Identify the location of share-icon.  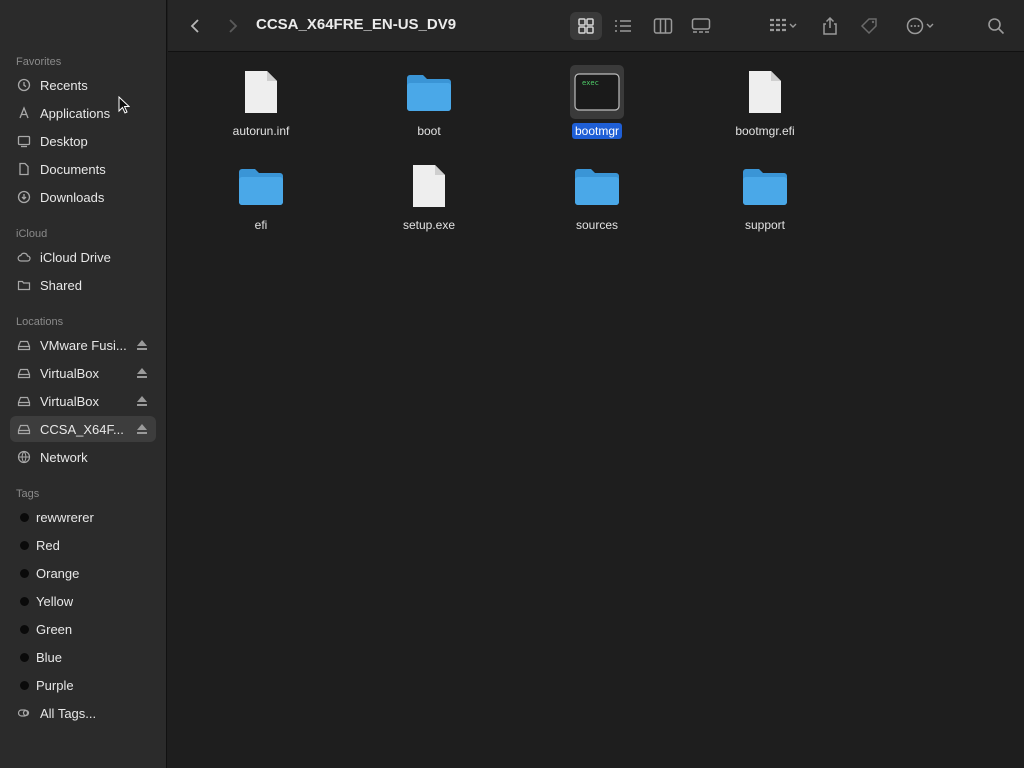
(830, 26).